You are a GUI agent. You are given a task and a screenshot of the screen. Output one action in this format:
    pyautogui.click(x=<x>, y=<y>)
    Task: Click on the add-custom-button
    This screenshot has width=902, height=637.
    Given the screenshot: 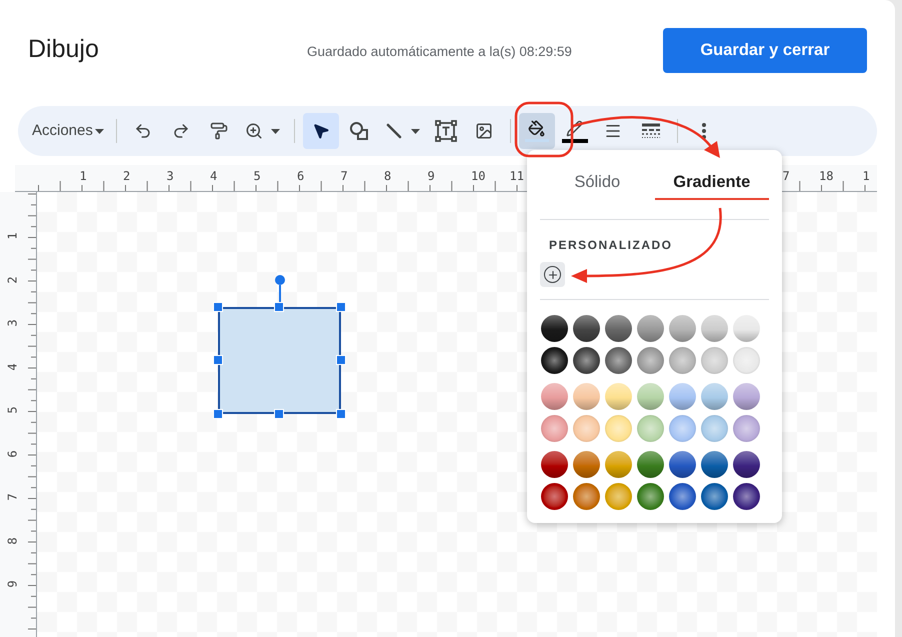 What is the action you would take?
    pyautogui.click(x=552, y=274)
    